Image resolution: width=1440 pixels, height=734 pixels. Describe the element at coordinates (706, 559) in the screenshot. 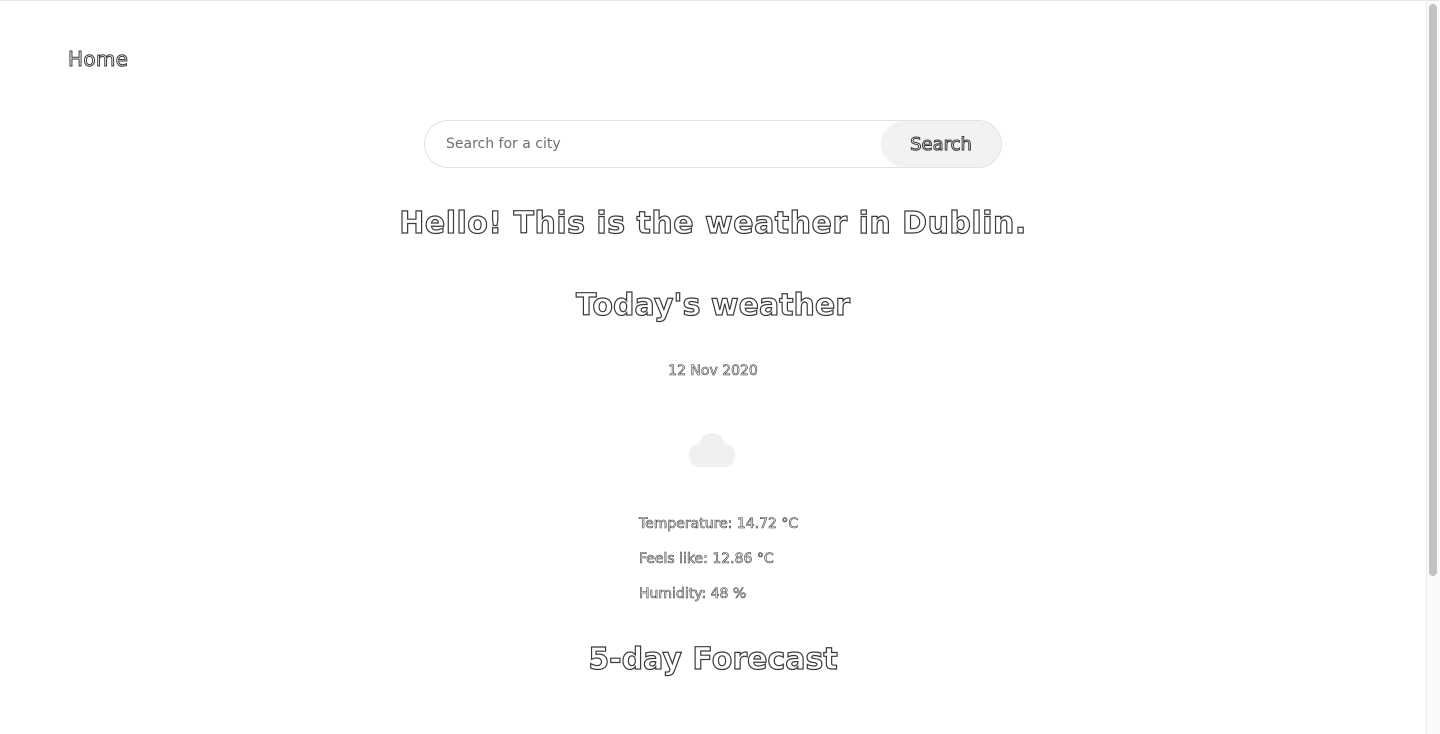

I see `feels-like-text: Feels like: 12.86 °C` at that location.